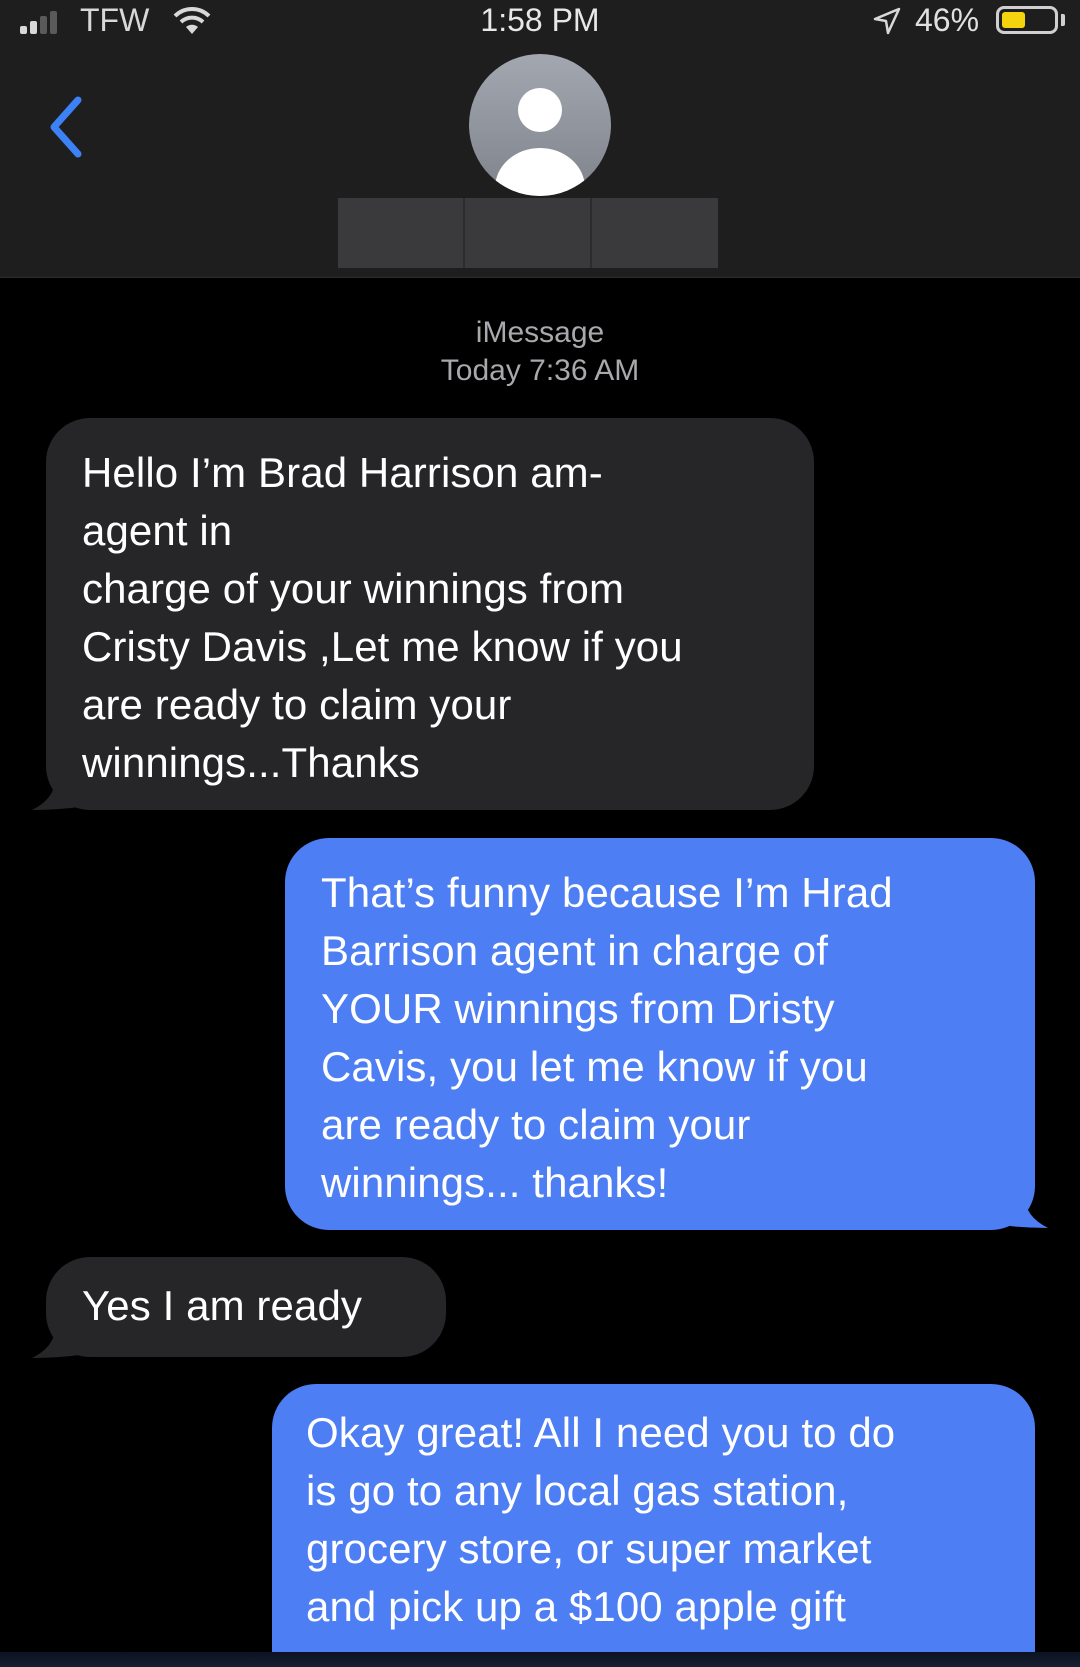 This screenshot has height=1667, width=1080. What do you see at coordinates (540, 370) in the screenshot?
I see `thread-timestamp: Today 7:36 AM` at bounding box center [540, 370].